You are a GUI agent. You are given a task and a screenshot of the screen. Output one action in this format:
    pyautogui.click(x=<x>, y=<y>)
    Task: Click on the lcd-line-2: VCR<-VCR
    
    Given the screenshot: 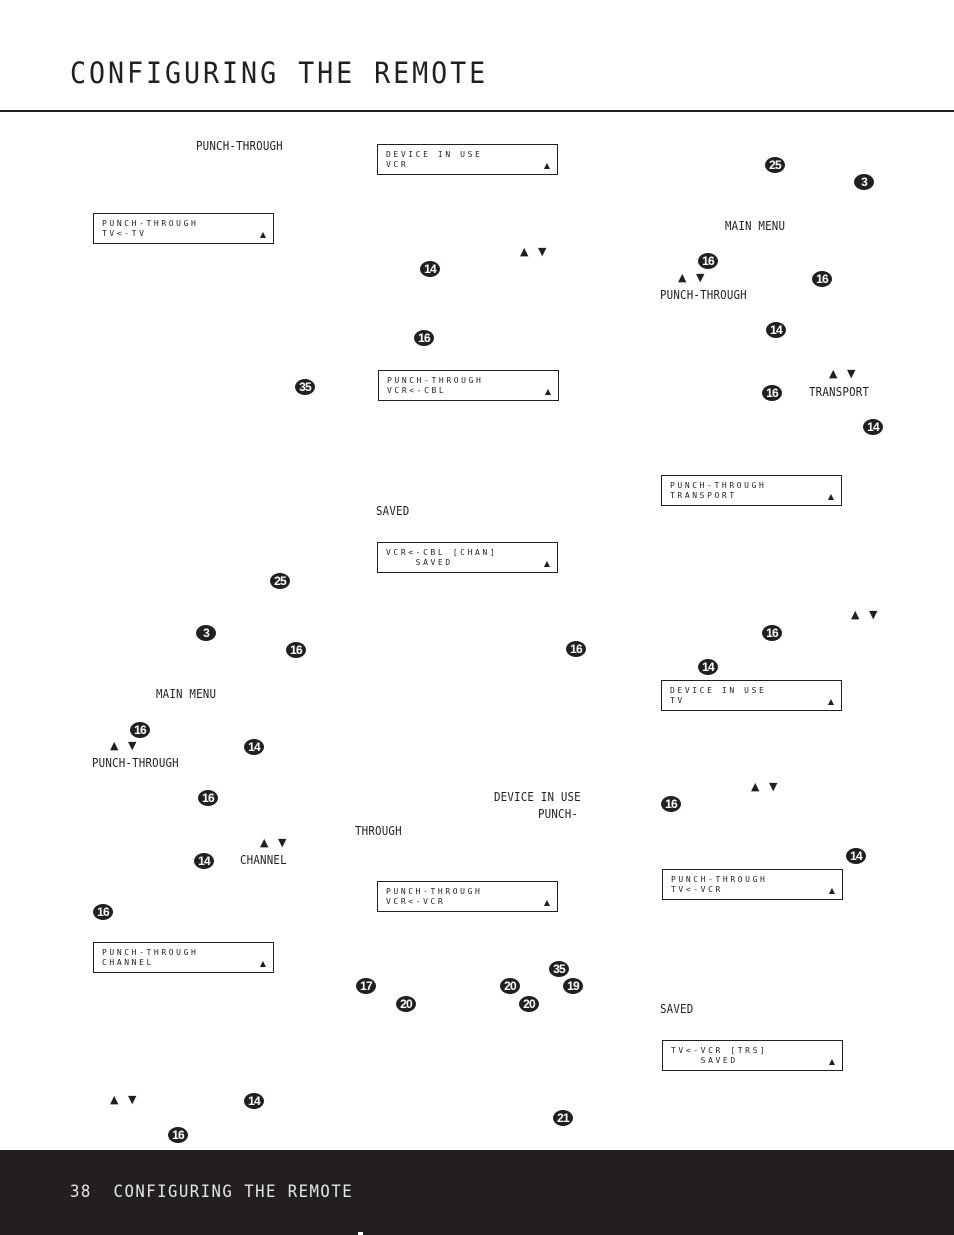 What is the action you would take?
    pyautogui.click(x=416, y=901)
    